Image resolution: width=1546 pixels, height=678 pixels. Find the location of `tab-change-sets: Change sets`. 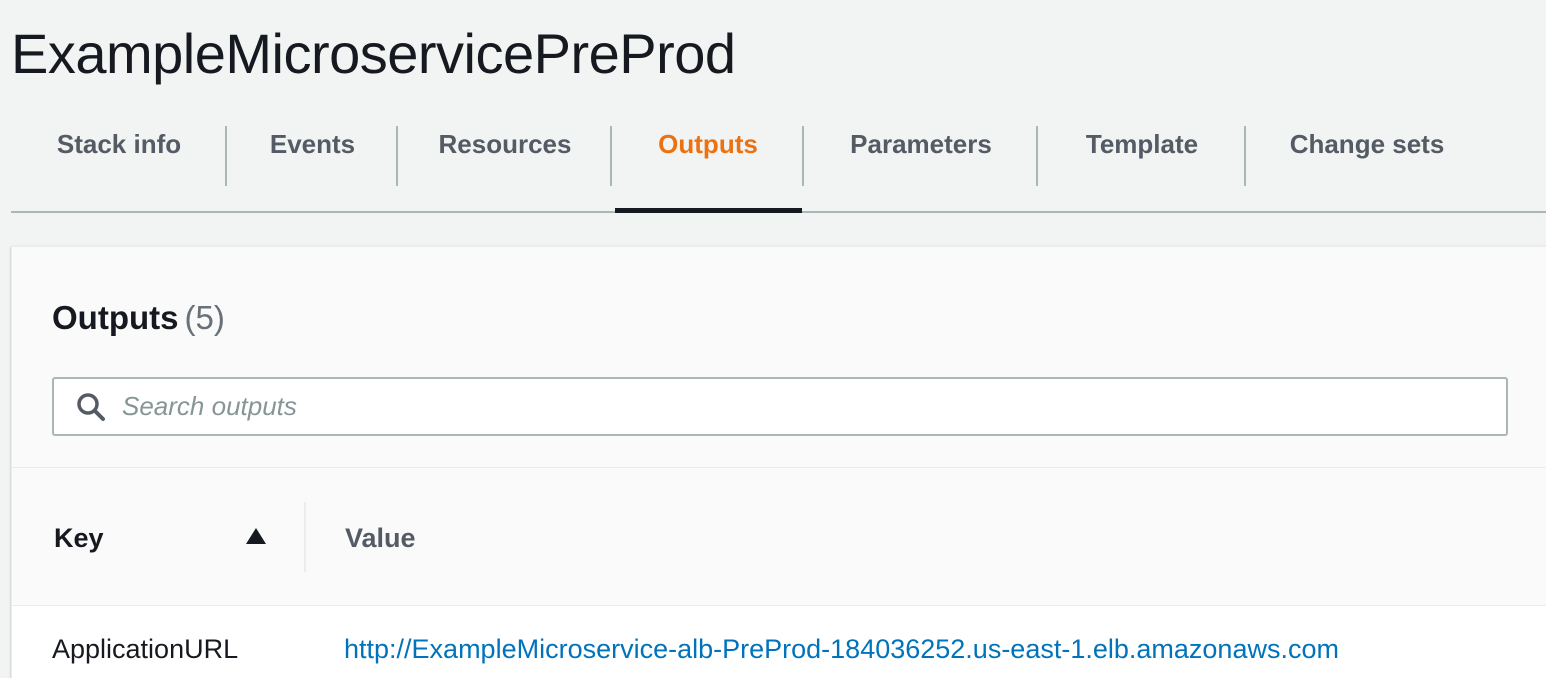

tab-change-sets: Change sets is located at coordinates (1367, 166).